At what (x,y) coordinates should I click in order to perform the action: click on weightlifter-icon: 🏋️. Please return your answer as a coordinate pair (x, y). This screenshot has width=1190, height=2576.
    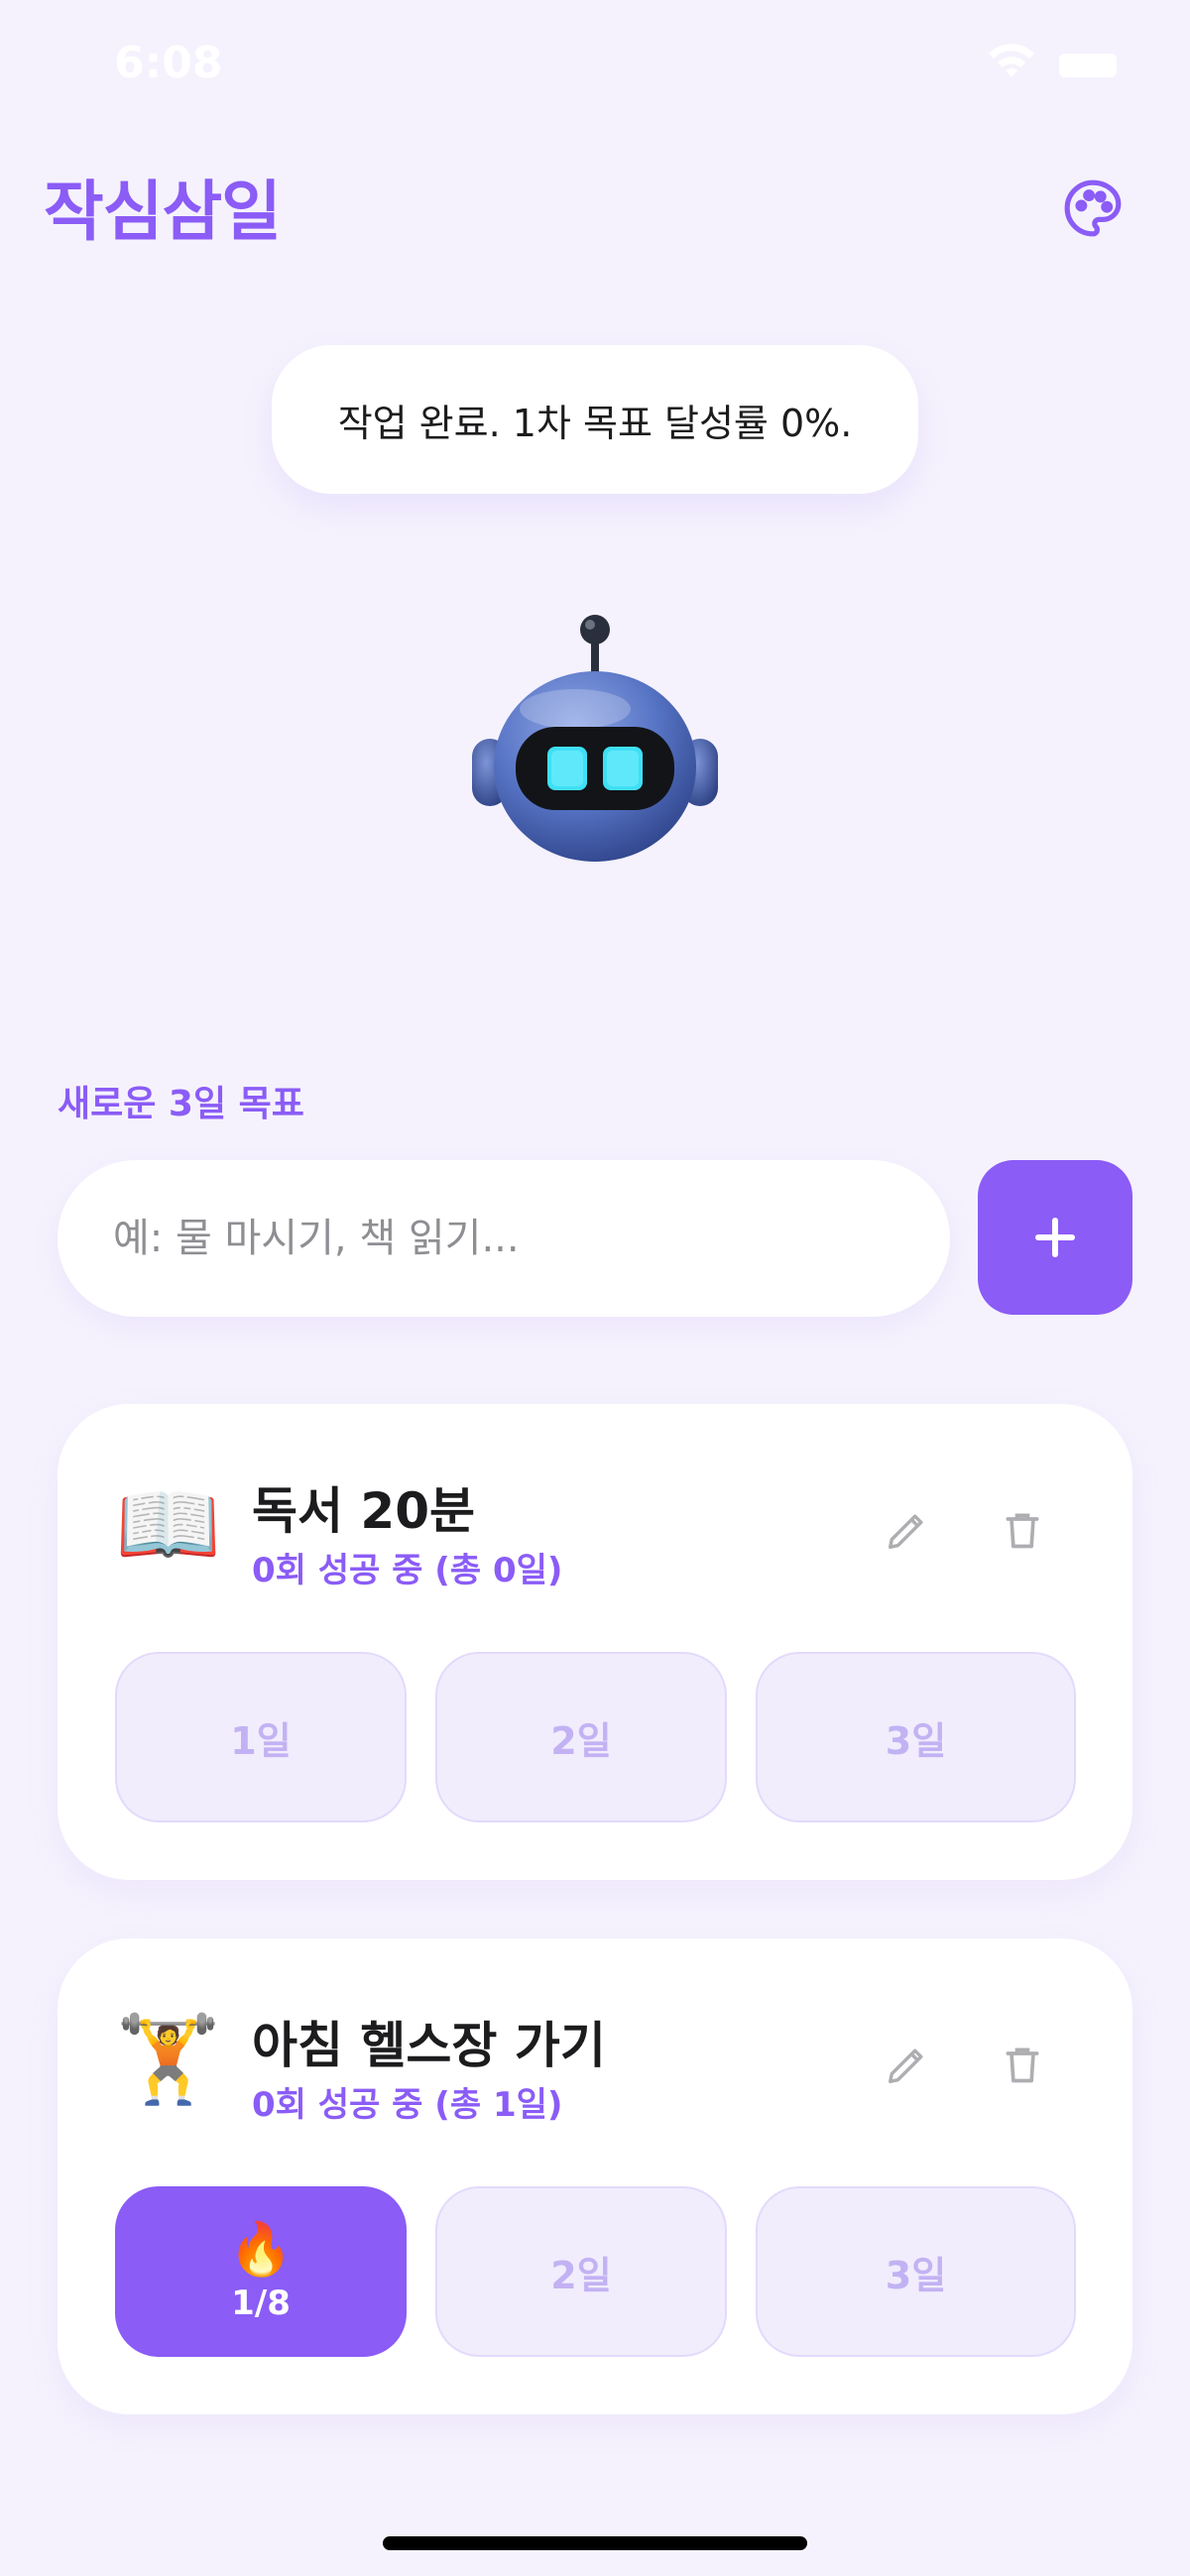
    Looking at the image, I should click on (168, 2059).